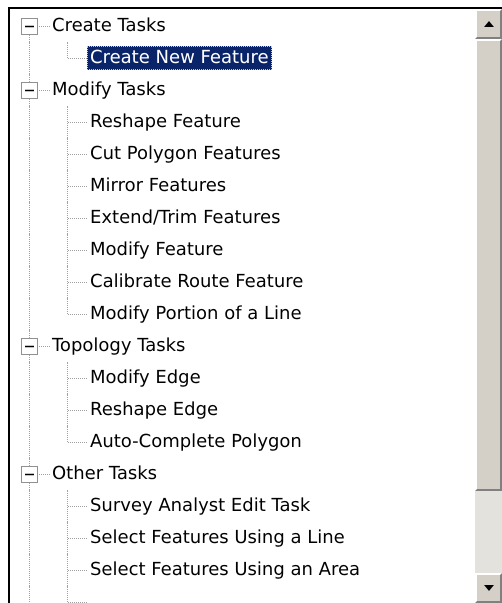  Describe the element at coordinates (225, 570) in the screenshot. I see `tree-item: Select Features Using an Area` at that location.